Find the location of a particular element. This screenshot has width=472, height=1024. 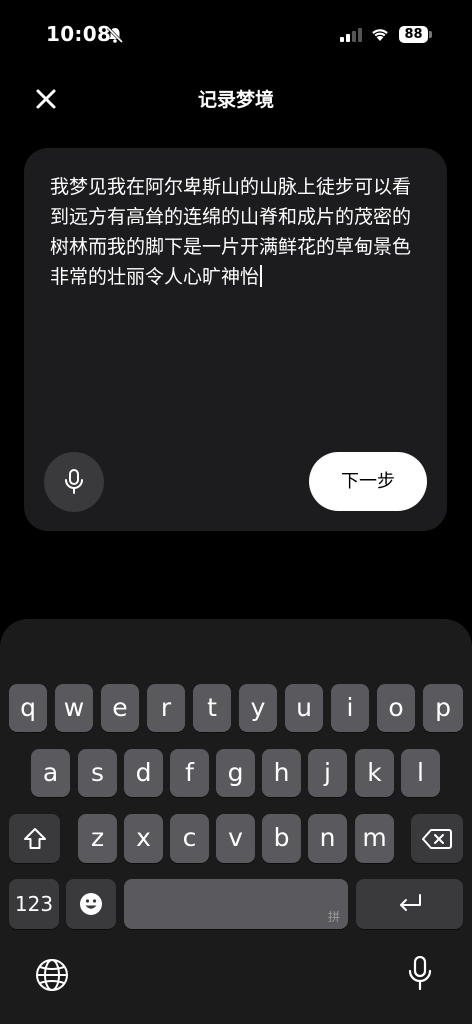

key-x: x is located at coordinates (143, 838).